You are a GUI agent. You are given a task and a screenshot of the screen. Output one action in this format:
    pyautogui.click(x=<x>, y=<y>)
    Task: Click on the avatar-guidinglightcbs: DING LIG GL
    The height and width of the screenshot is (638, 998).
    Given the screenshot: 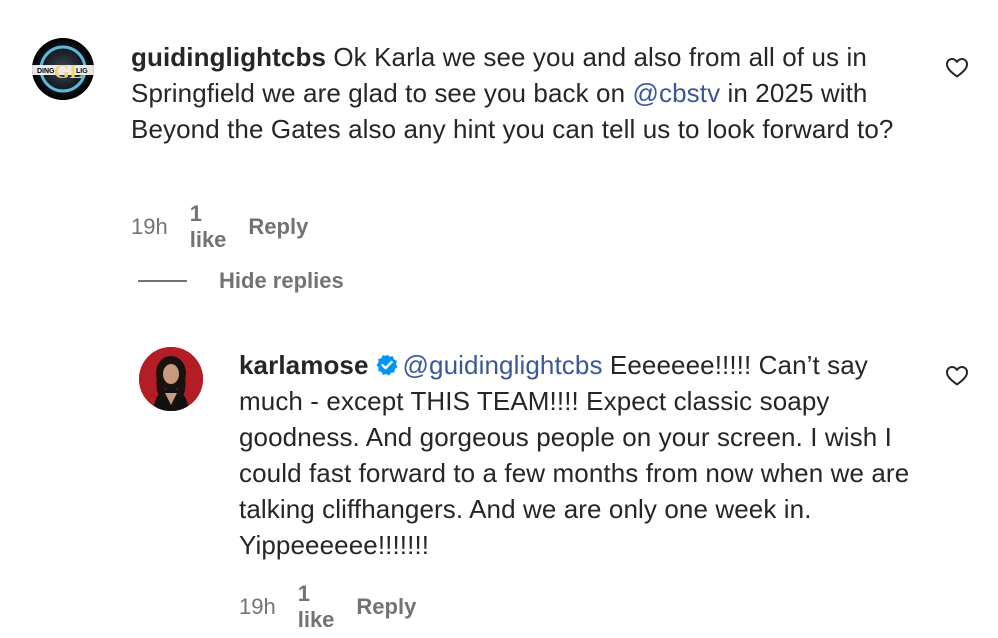 What is the action you would take?
    pyautogui.click(x=63, y=69)
    